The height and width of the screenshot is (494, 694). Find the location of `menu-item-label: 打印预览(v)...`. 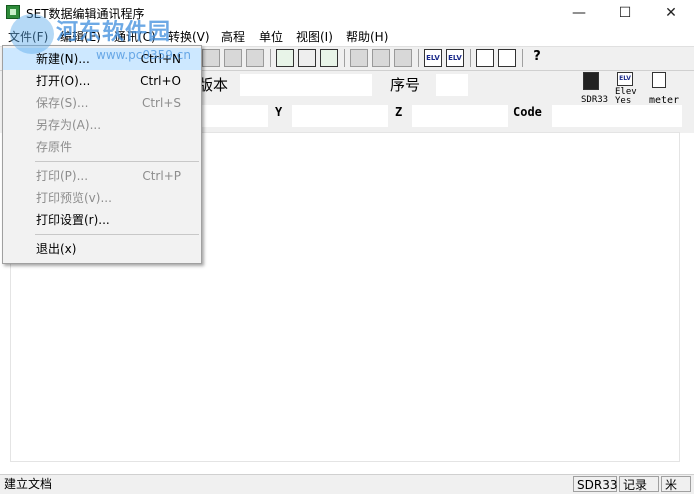

menu-item-label: 打印预览(v)... is located at coordinates (74, 198).